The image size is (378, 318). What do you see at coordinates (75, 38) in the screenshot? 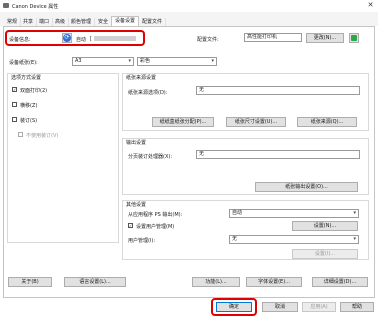
I see `device-info-highlight` at bounding box center [75, 38].